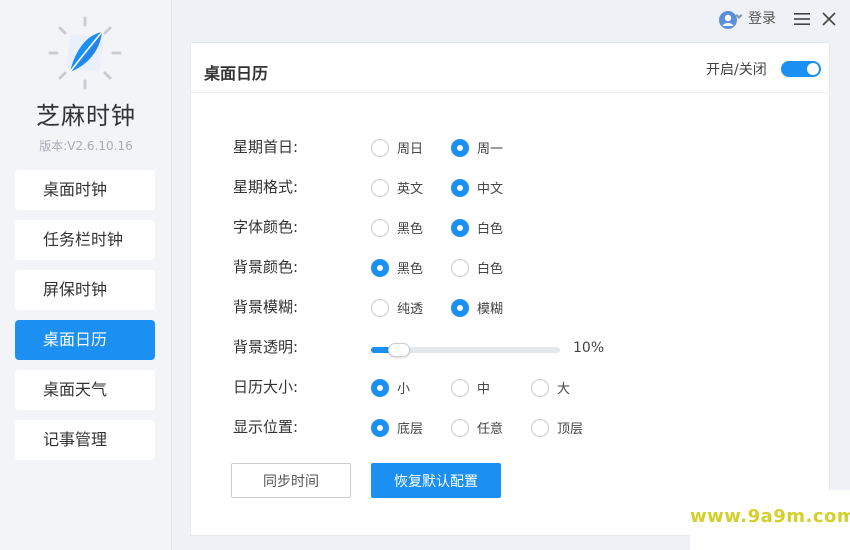 The height and width of the screenshot is (550, 850). Describe the element at coordinates (266, 187) in the screenshot. I see `week-format-label: 星期格式:` at that location.